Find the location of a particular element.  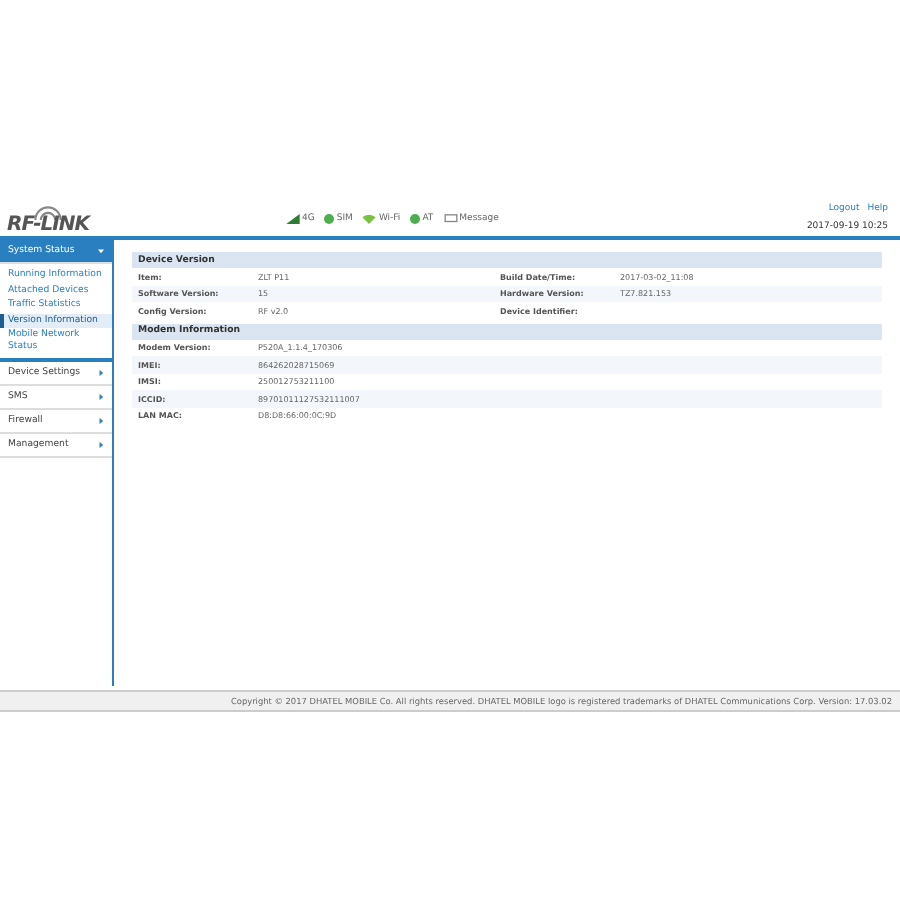

signal-icon is located at coordinates (293, 219).